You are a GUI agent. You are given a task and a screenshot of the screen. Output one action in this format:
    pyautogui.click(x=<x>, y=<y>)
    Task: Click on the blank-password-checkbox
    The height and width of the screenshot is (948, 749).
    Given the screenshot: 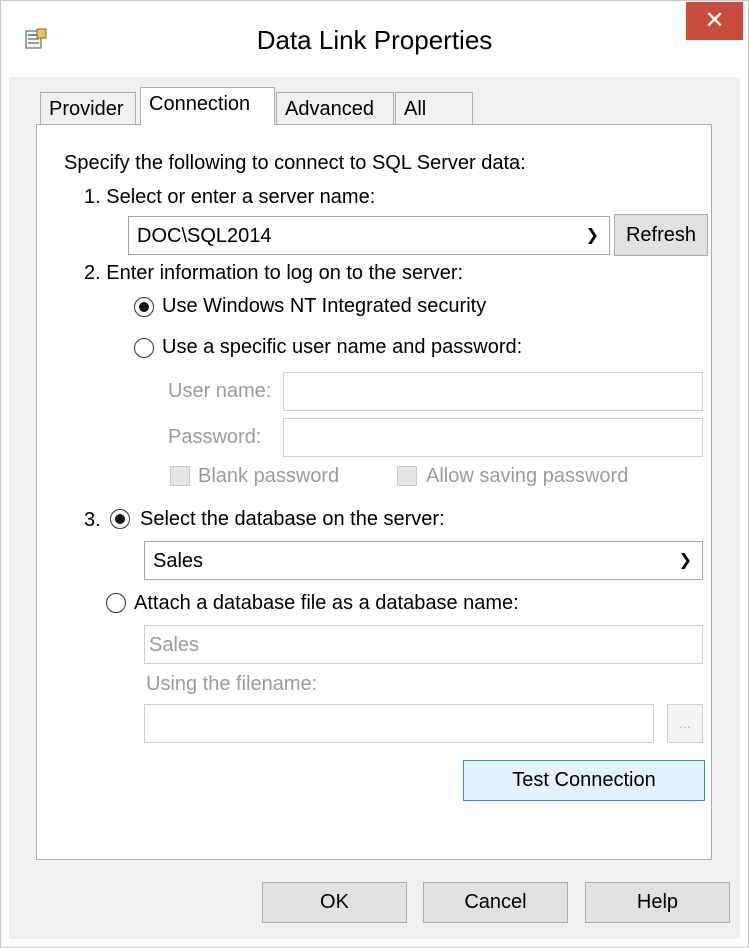 What is the action you would take?
    pyautogui.click(x=180, y=476)
    